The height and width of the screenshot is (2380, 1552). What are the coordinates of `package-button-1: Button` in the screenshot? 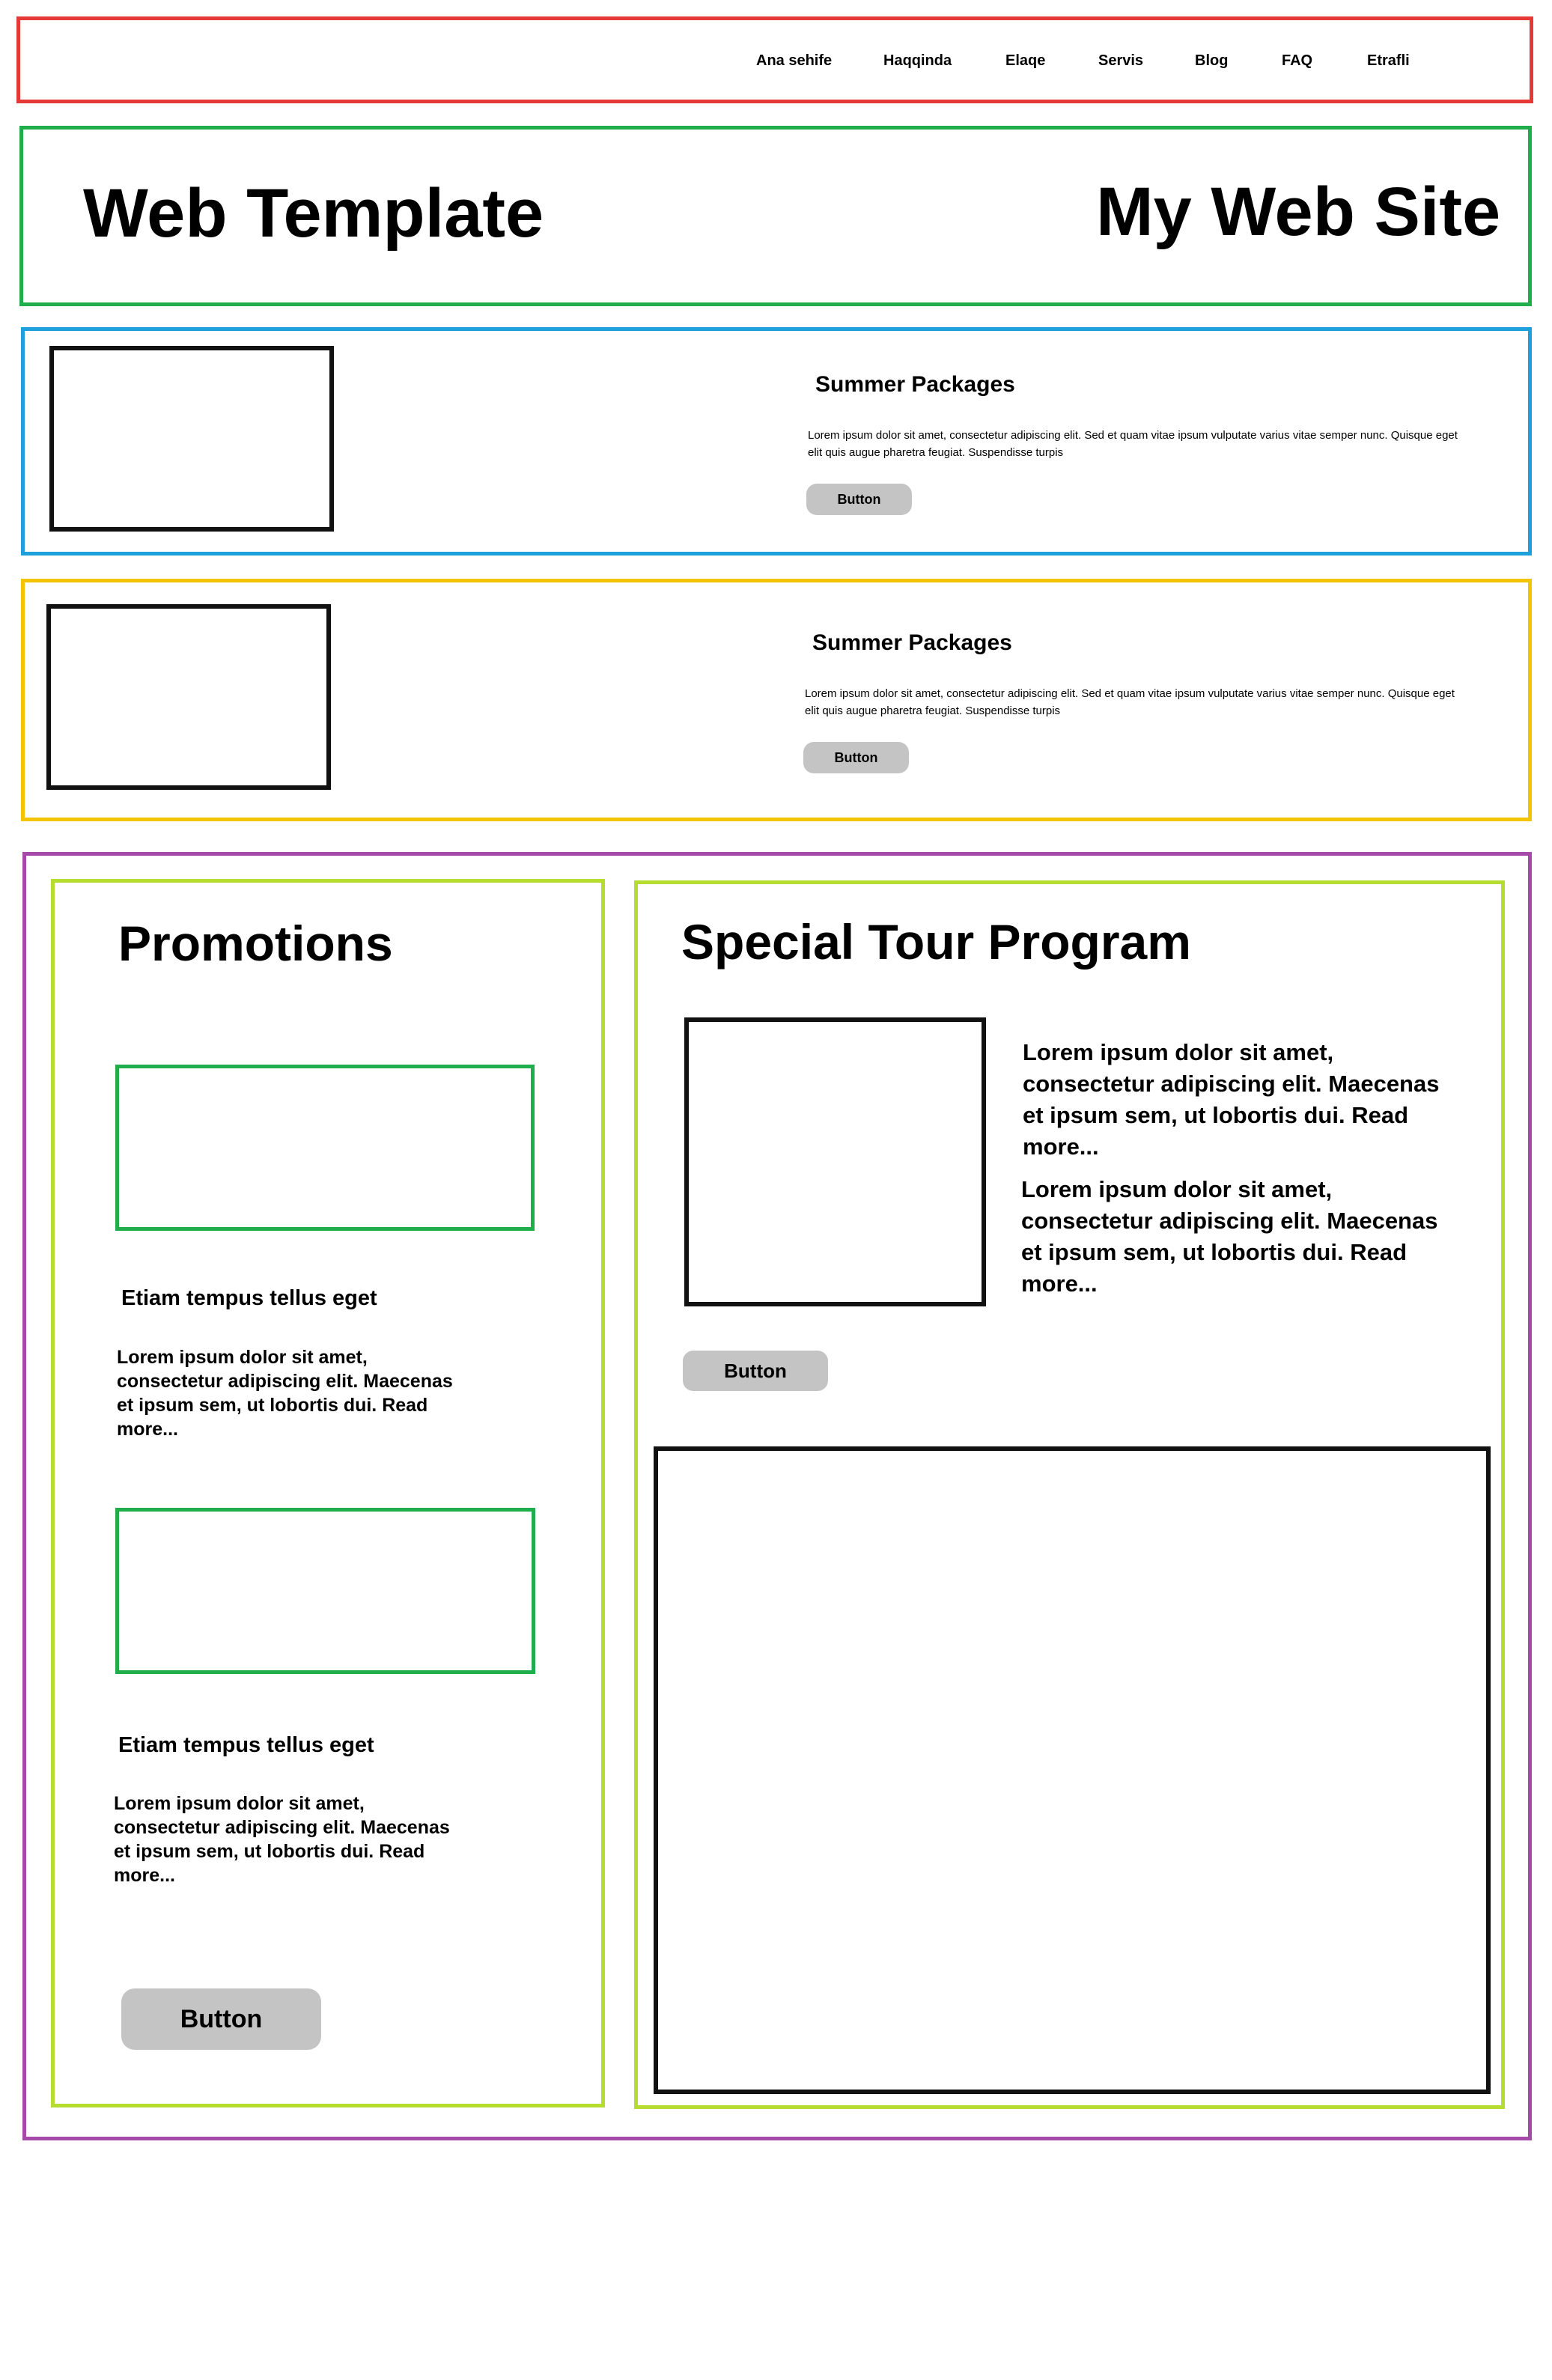 It's located at (859, 499).